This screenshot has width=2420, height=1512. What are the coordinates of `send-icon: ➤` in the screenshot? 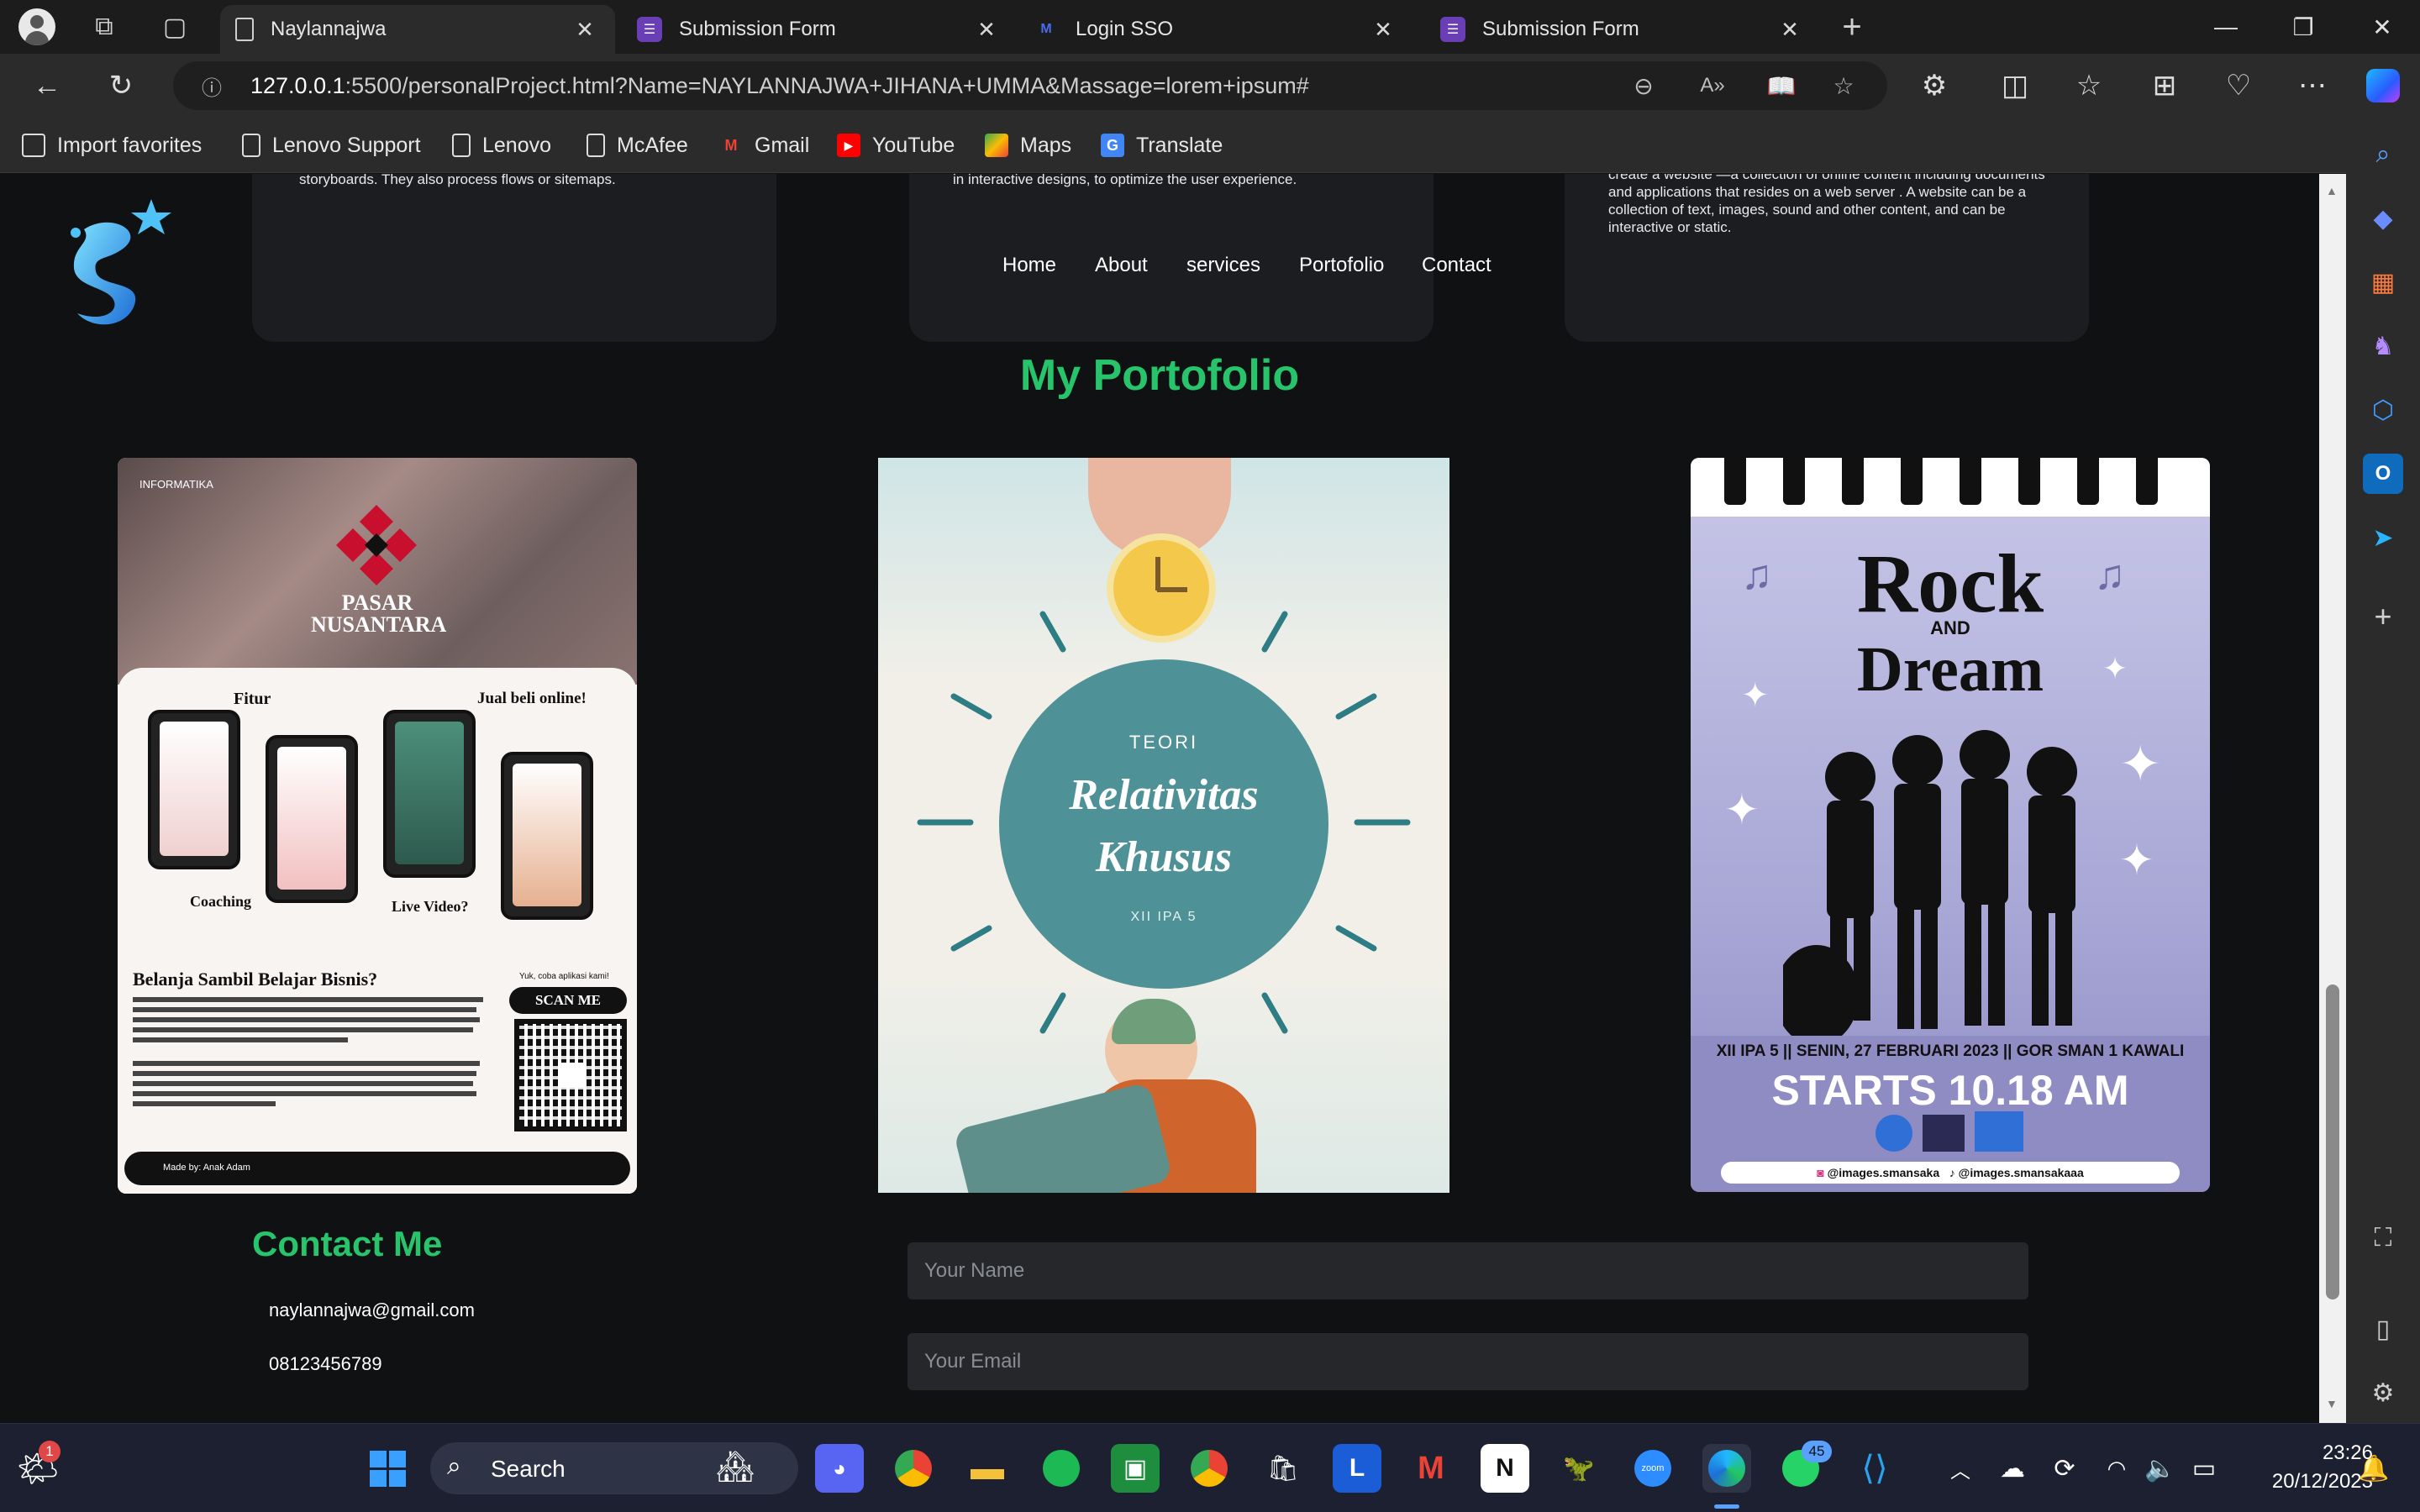 It's located at (2383, 537).